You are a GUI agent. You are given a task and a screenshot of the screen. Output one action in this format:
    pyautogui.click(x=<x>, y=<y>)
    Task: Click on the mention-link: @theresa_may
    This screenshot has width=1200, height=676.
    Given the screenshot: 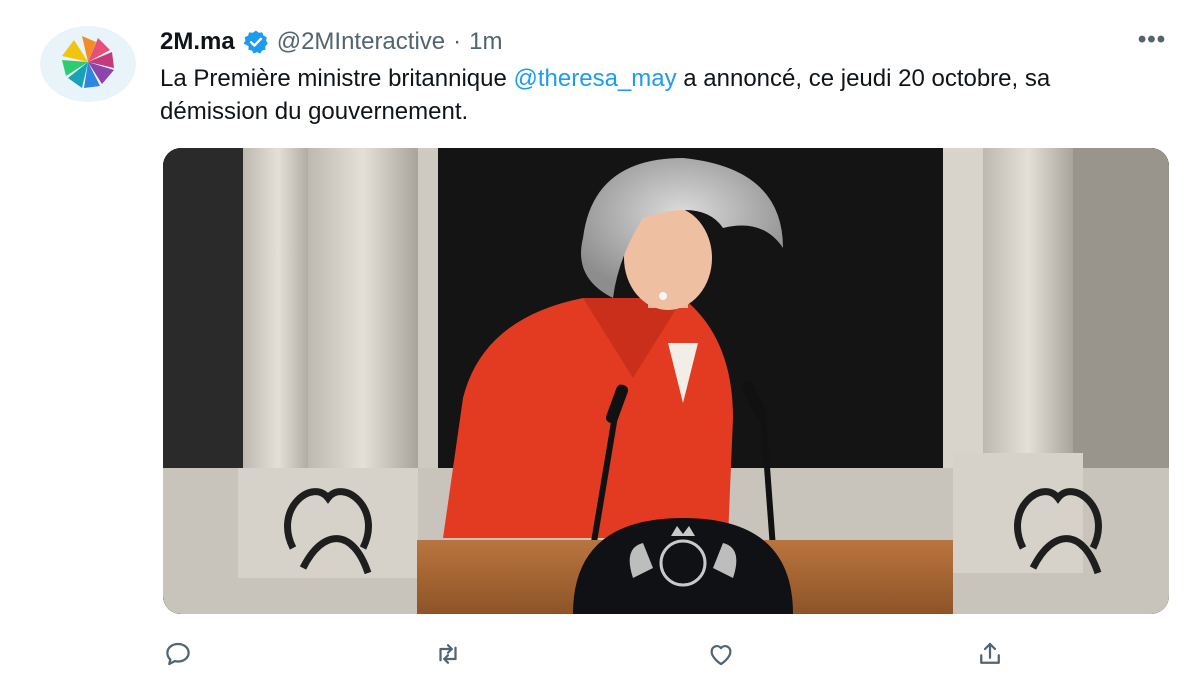 What is the action you would take?
    pyautogui.click(x=595, y=78)
    